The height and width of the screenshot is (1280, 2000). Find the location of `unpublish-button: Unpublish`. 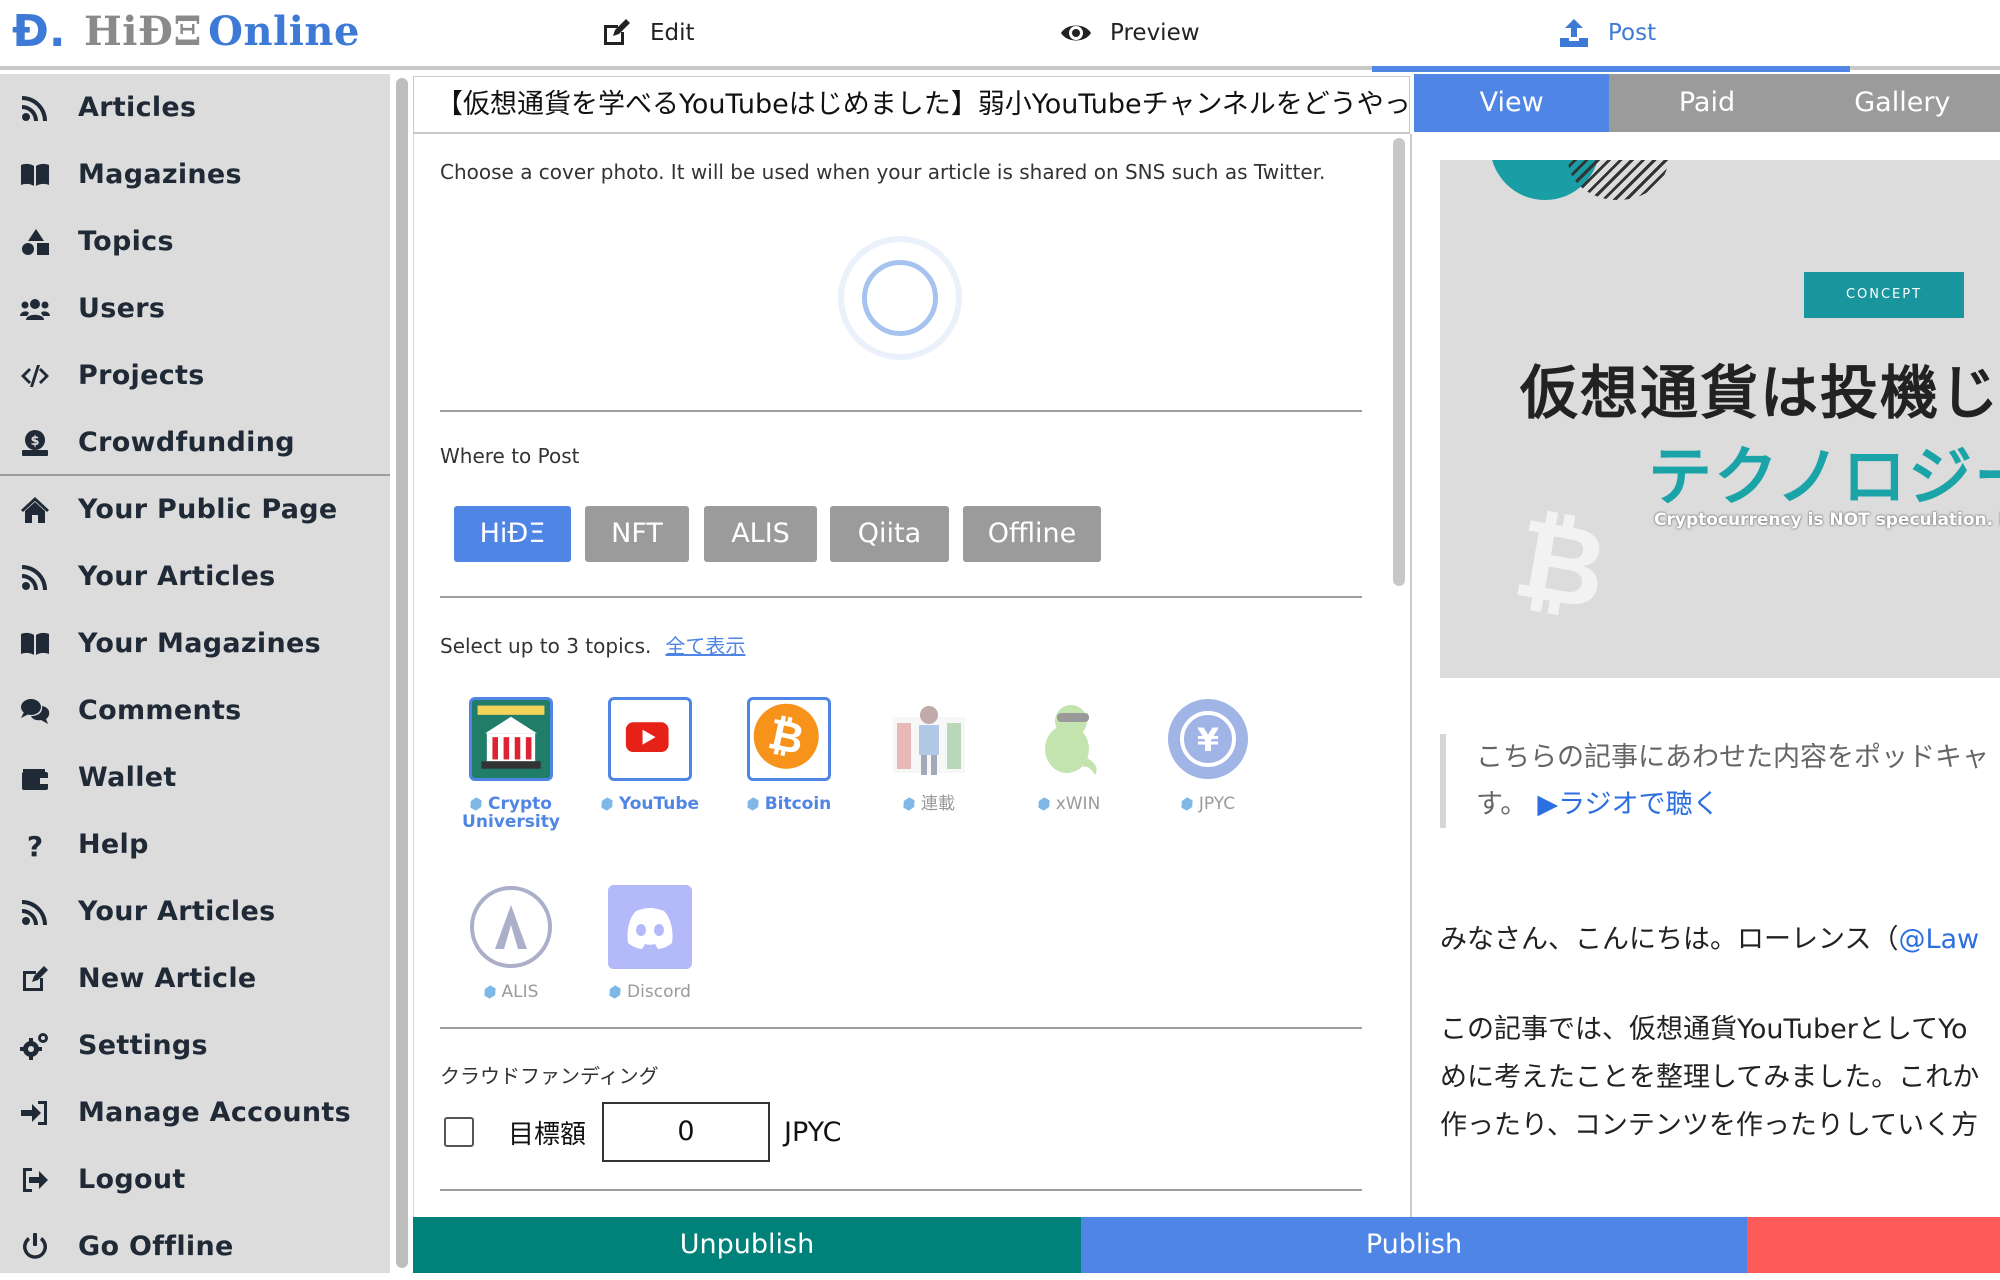

unpublish-button: Unpublish is located at coordinates (747, 1245).